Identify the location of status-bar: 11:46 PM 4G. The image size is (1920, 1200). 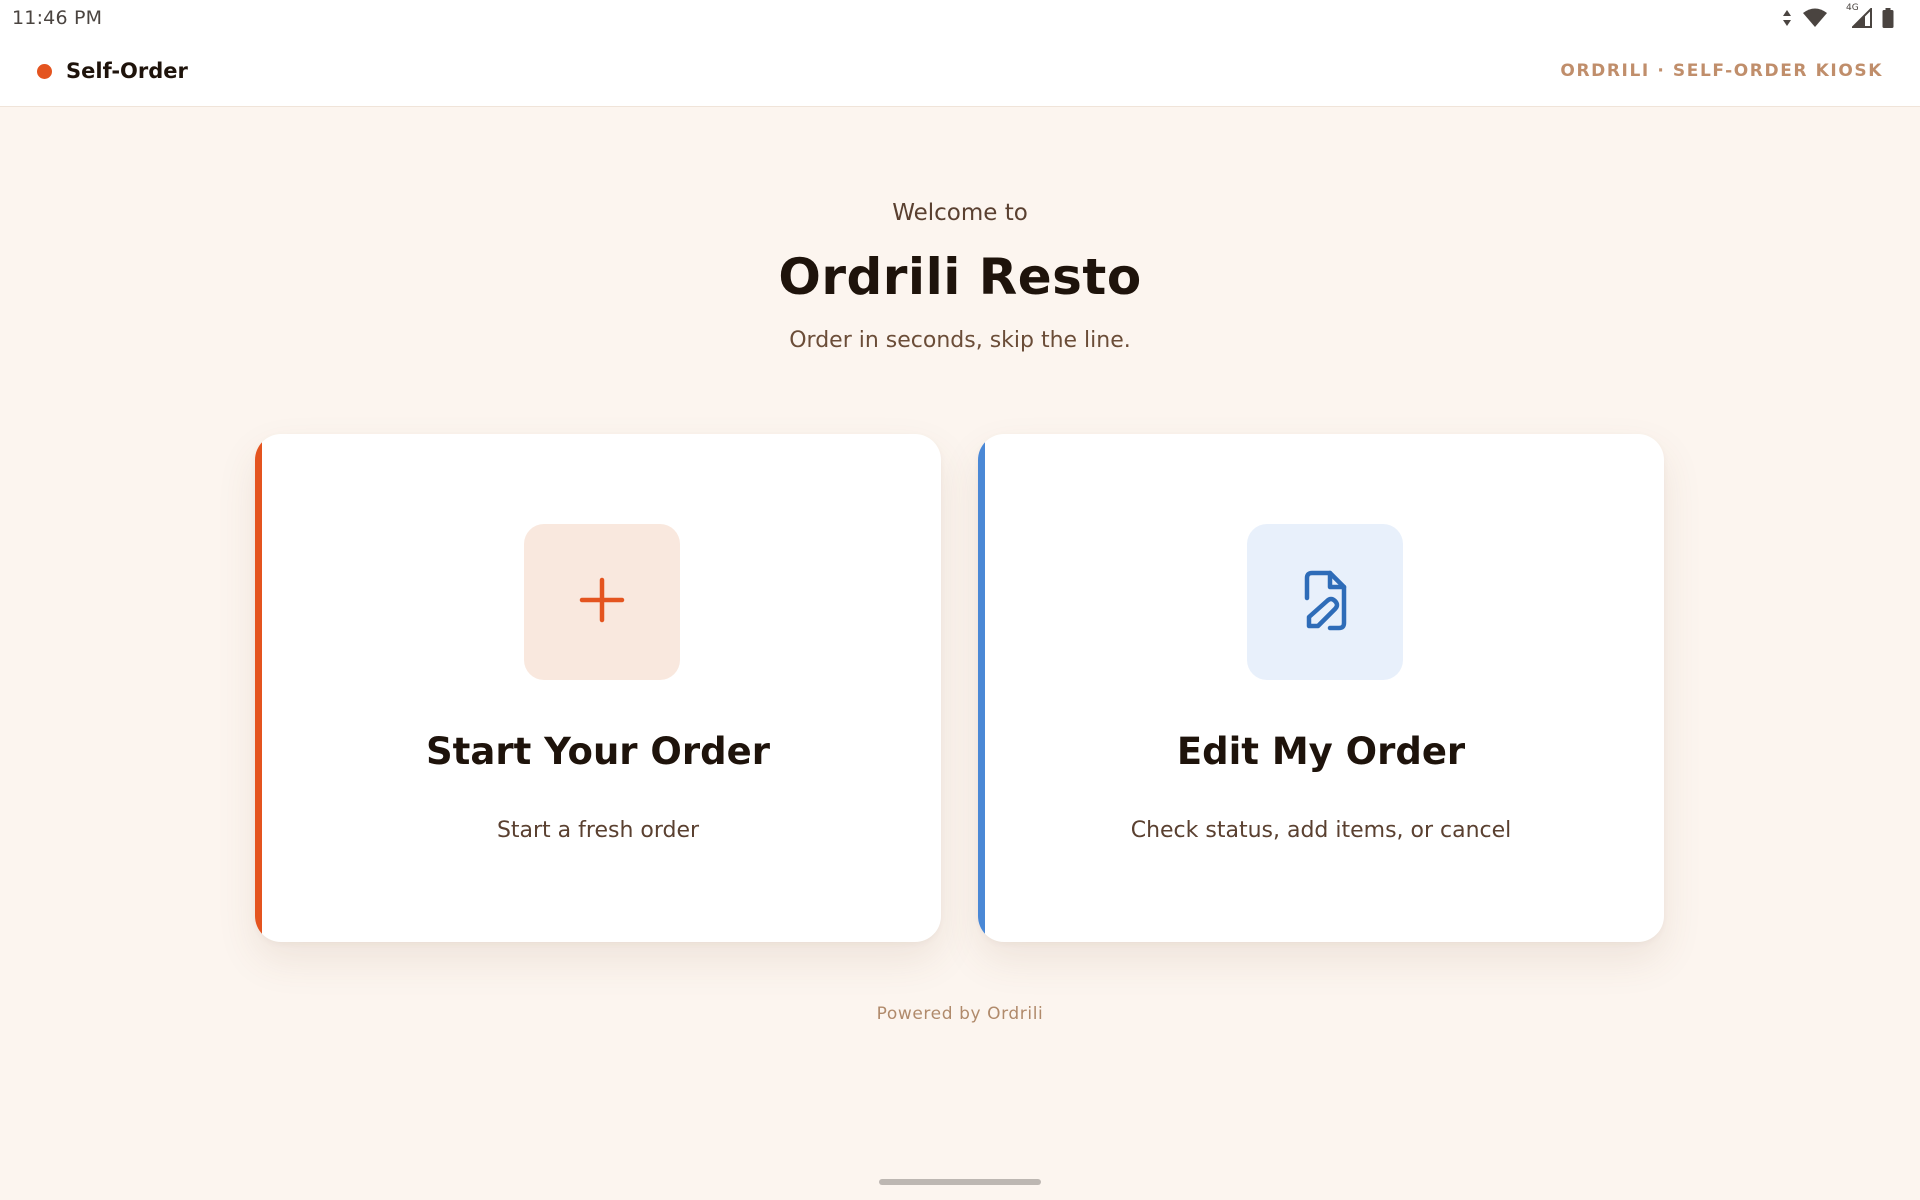
(960, 18).